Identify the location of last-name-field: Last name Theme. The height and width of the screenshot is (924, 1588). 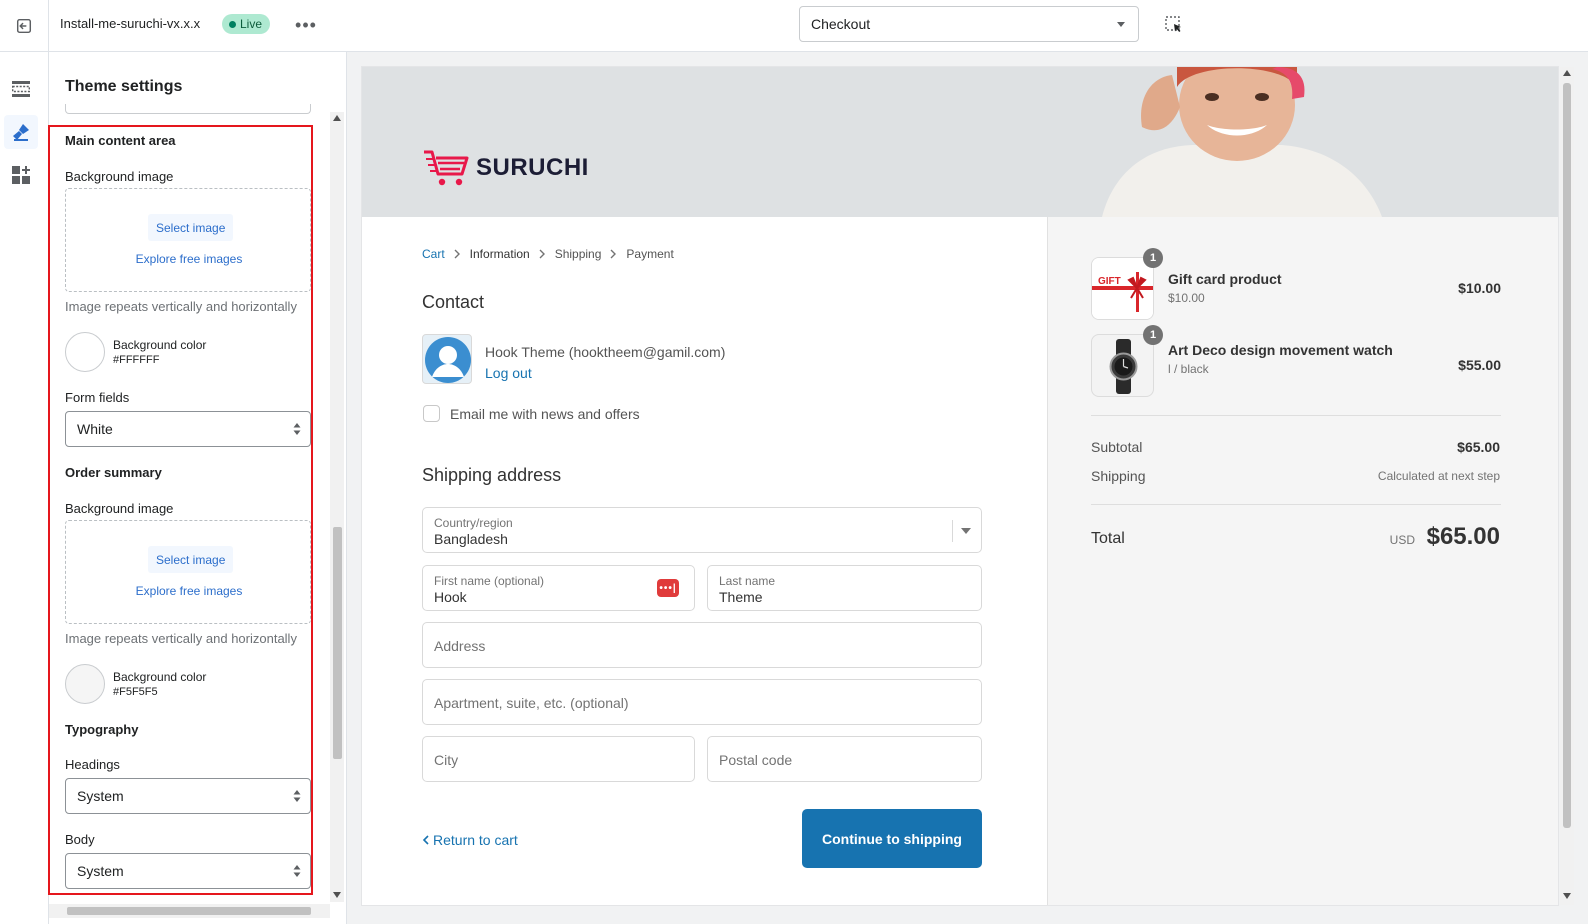
(844, 588).